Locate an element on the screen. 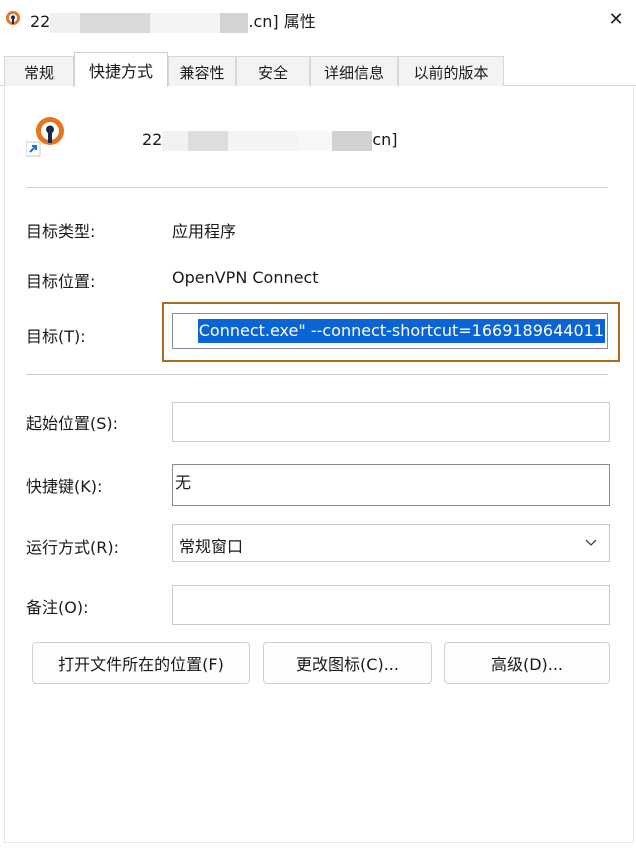  tab-details: 详细信息 is located at coordinates (354, 71).